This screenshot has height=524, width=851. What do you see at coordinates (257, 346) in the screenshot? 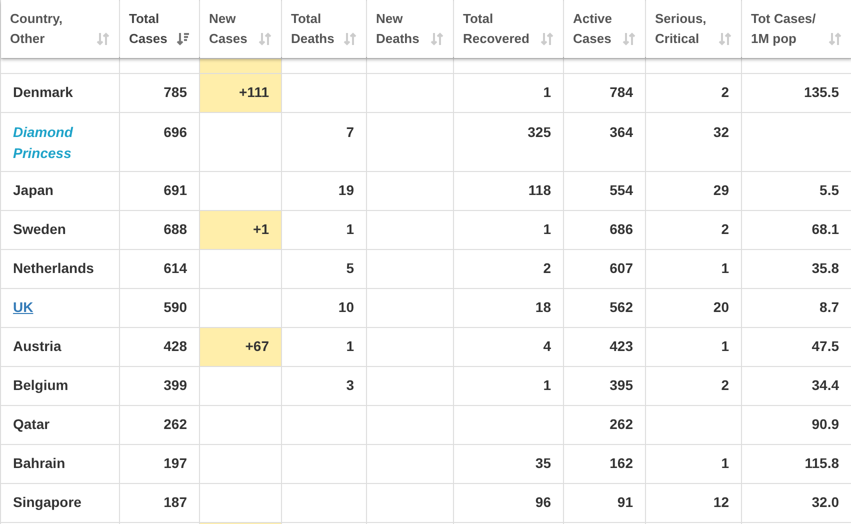
I see `table-cell-value: +67` at bounding box center [257, 346].